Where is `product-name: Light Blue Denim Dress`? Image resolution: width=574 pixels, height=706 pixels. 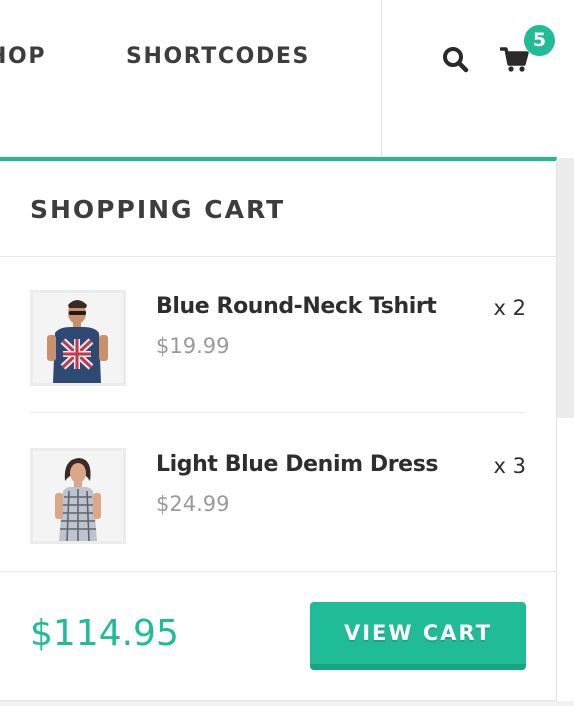
product-name: Light Blue Denim Dress is located at coordinates (297, 464).